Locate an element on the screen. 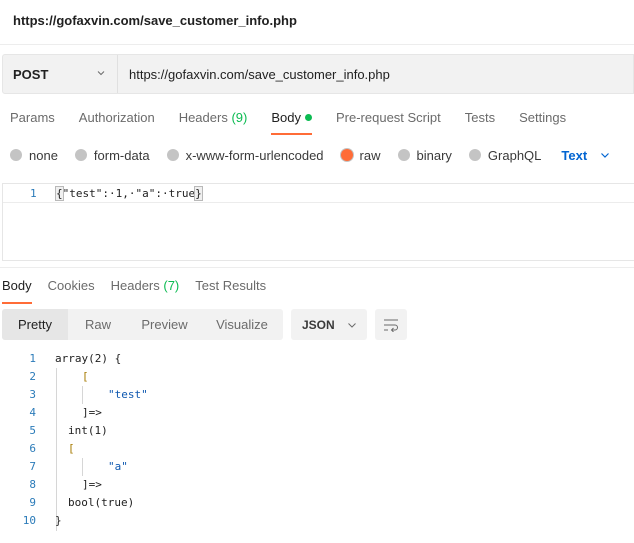  wrap-lines-icon is located at coordinates (391, 325).